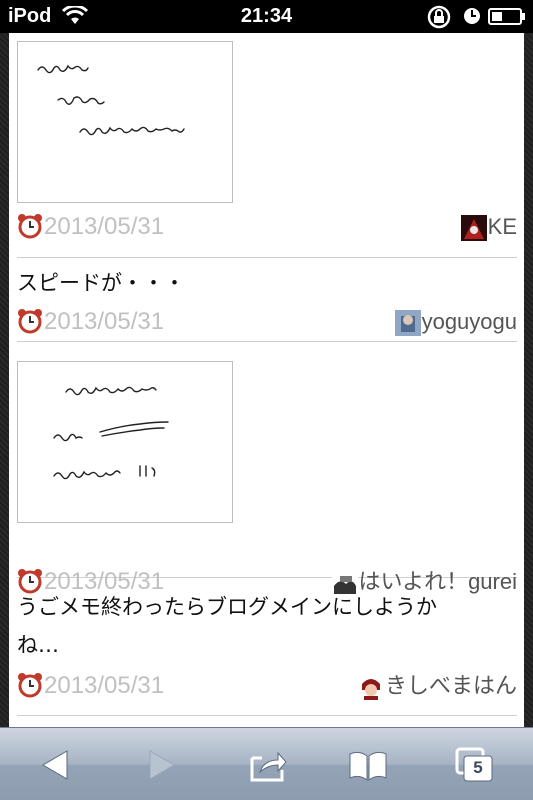 Image resolution: width=533 pixels, height=800 pixels. What do you see at coordinates (368, 765) in the screenshot?
I see `bookmarks-icon` at bounding box center [368, 765].